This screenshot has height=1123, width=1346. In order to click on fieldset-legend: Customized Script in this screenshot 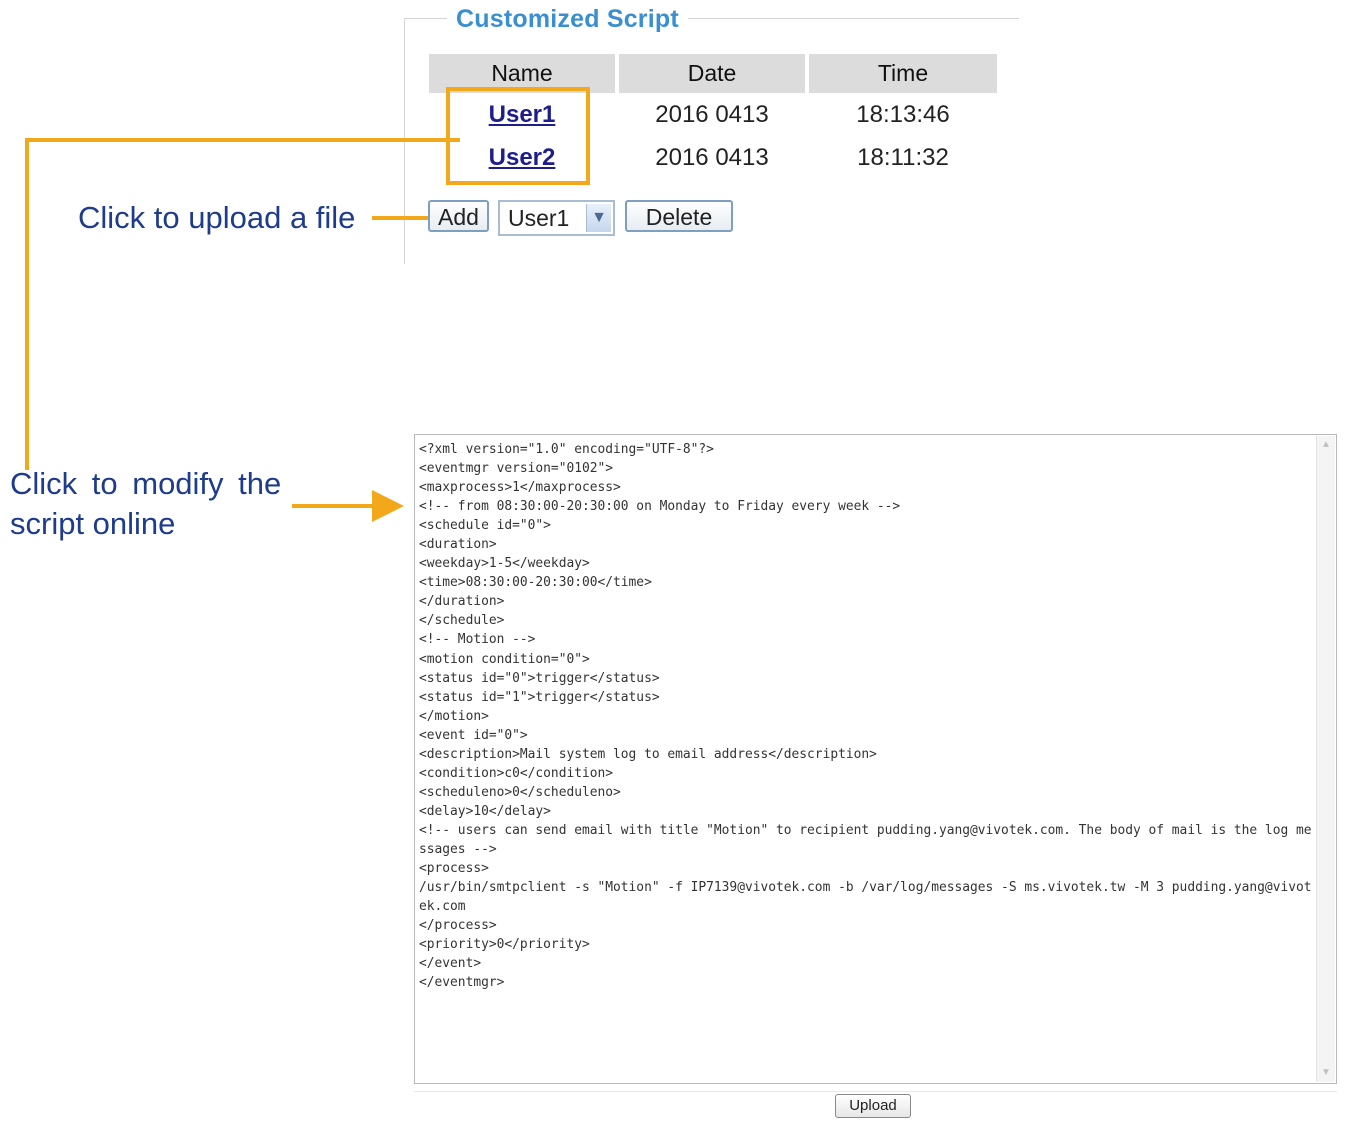, I will do `click(567, 19)`.